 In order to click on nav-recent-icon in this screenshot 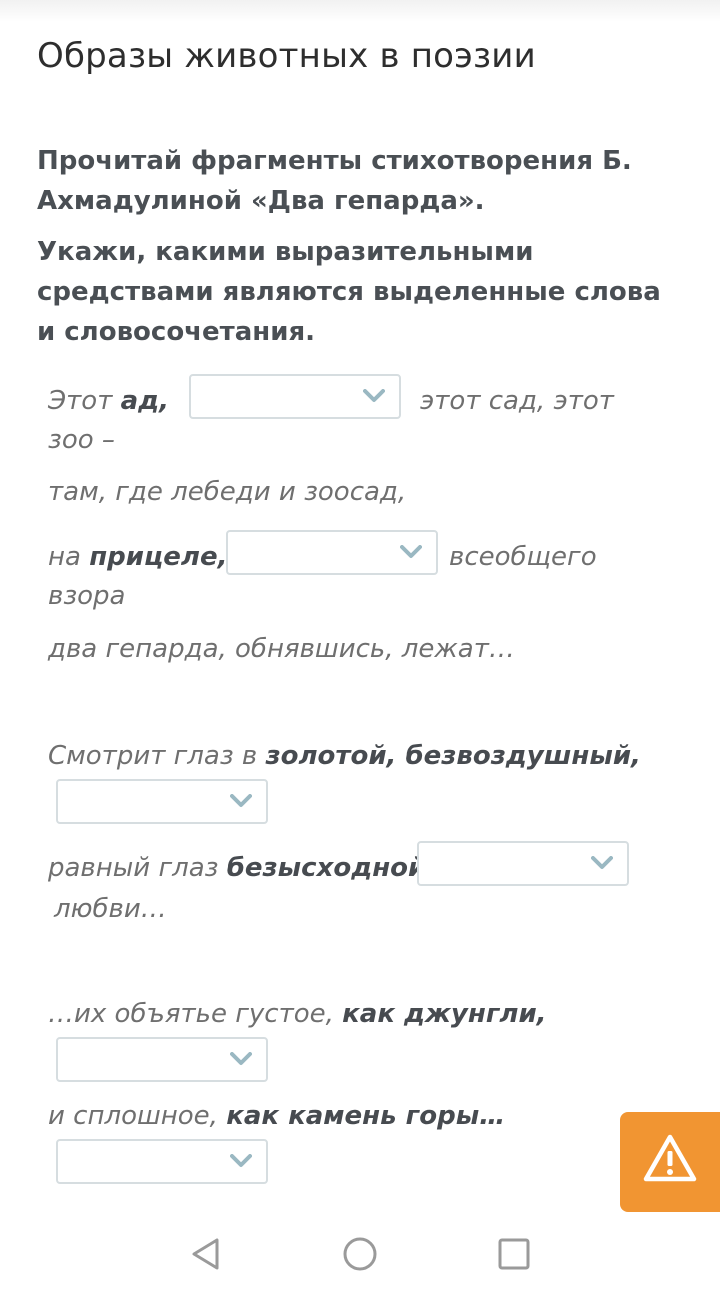, I will do `click(514, 1254)`.